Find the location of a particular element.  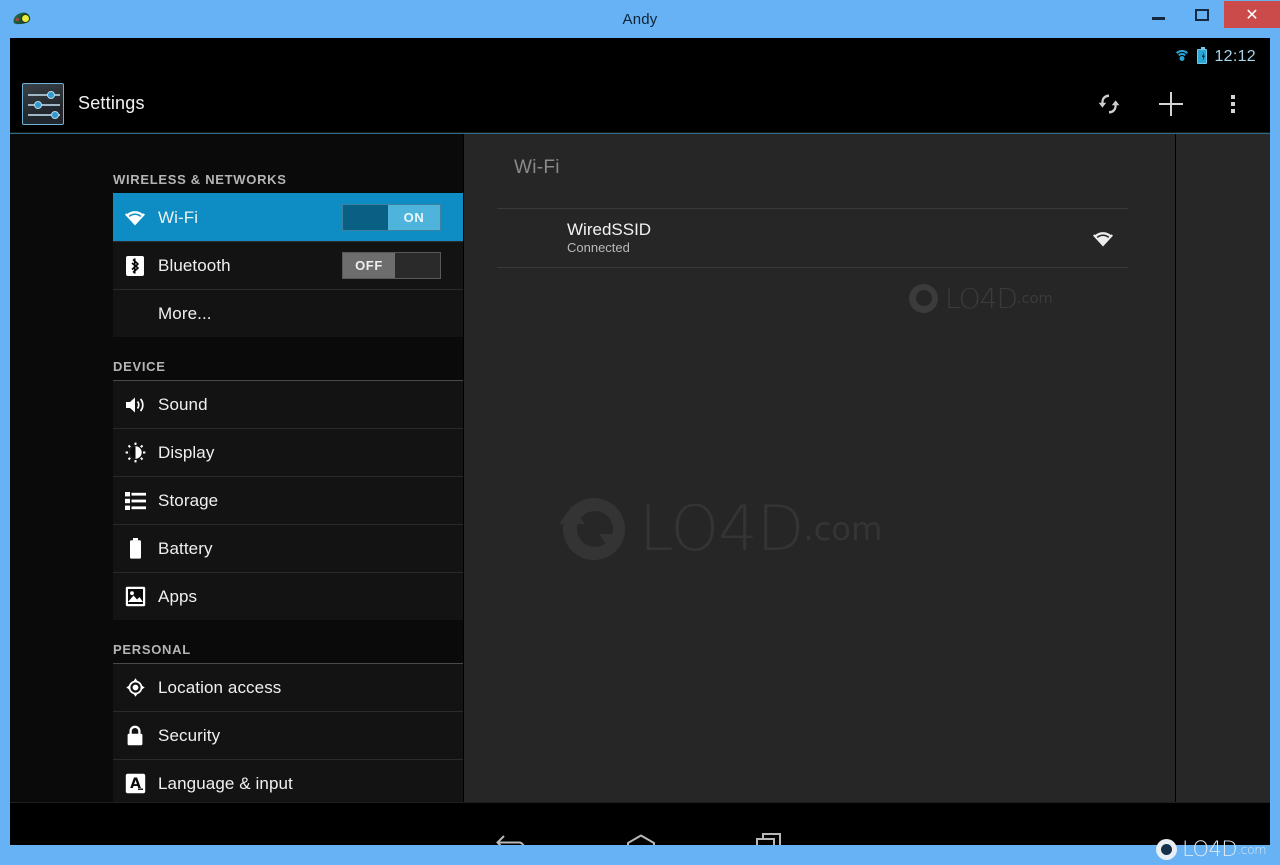

status-clock: 12:12 is located at coordinates (1235, 56).